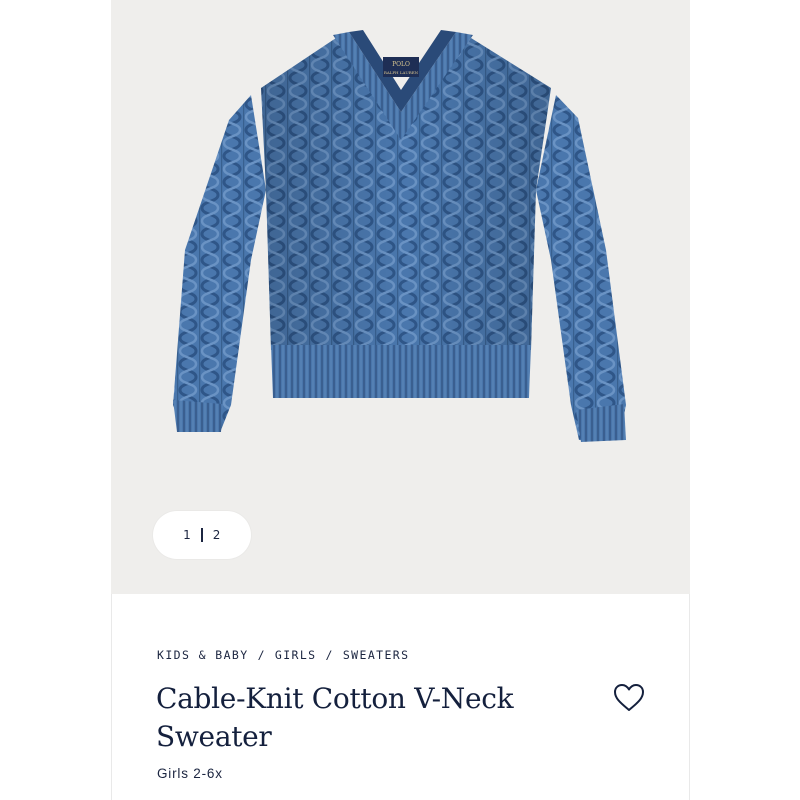  Describe the element at coordinates (376, 655) in the screenshot. I see `breadcrumb-item-sweaters: SWEATERS` at that location.